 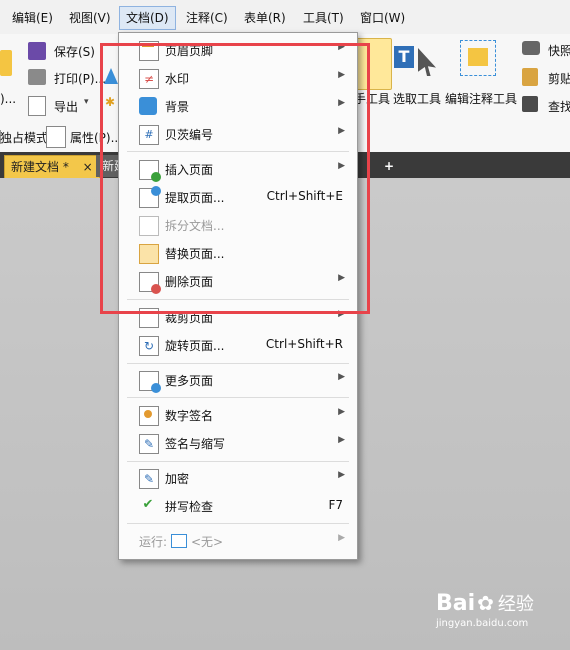 What do you see at coordinates (32, 18) in the screenshot?
I see `menu-edit: 编辑(E)` at bounding box center [32, 18].